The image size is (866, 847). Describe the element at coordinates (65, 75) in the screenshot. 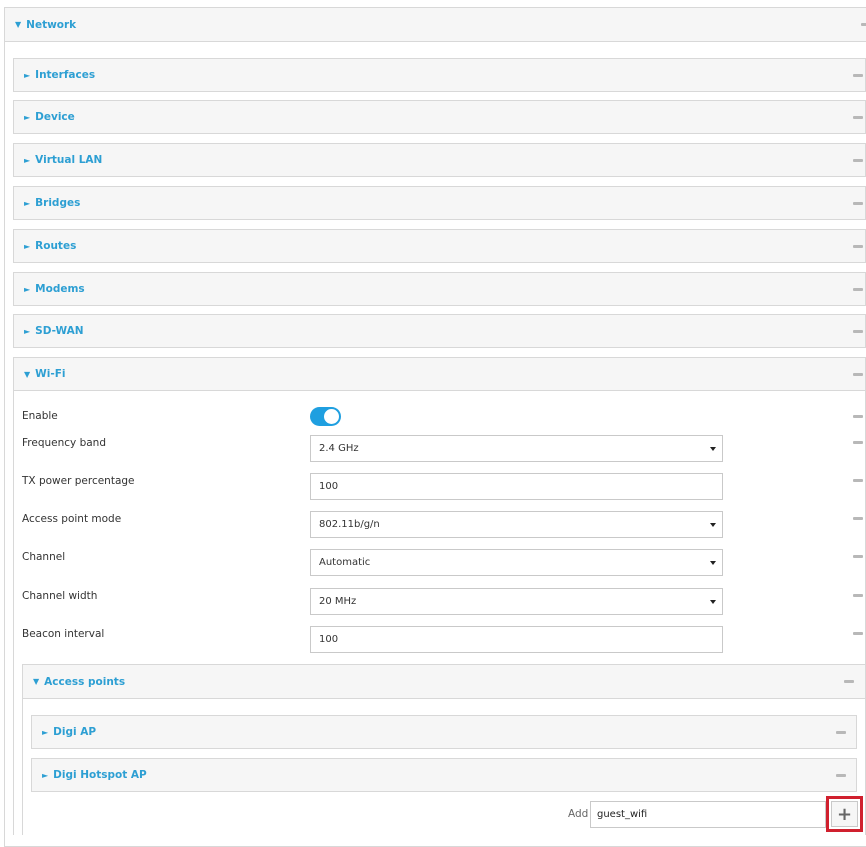

I see `section-label: Interfaces` at that location.